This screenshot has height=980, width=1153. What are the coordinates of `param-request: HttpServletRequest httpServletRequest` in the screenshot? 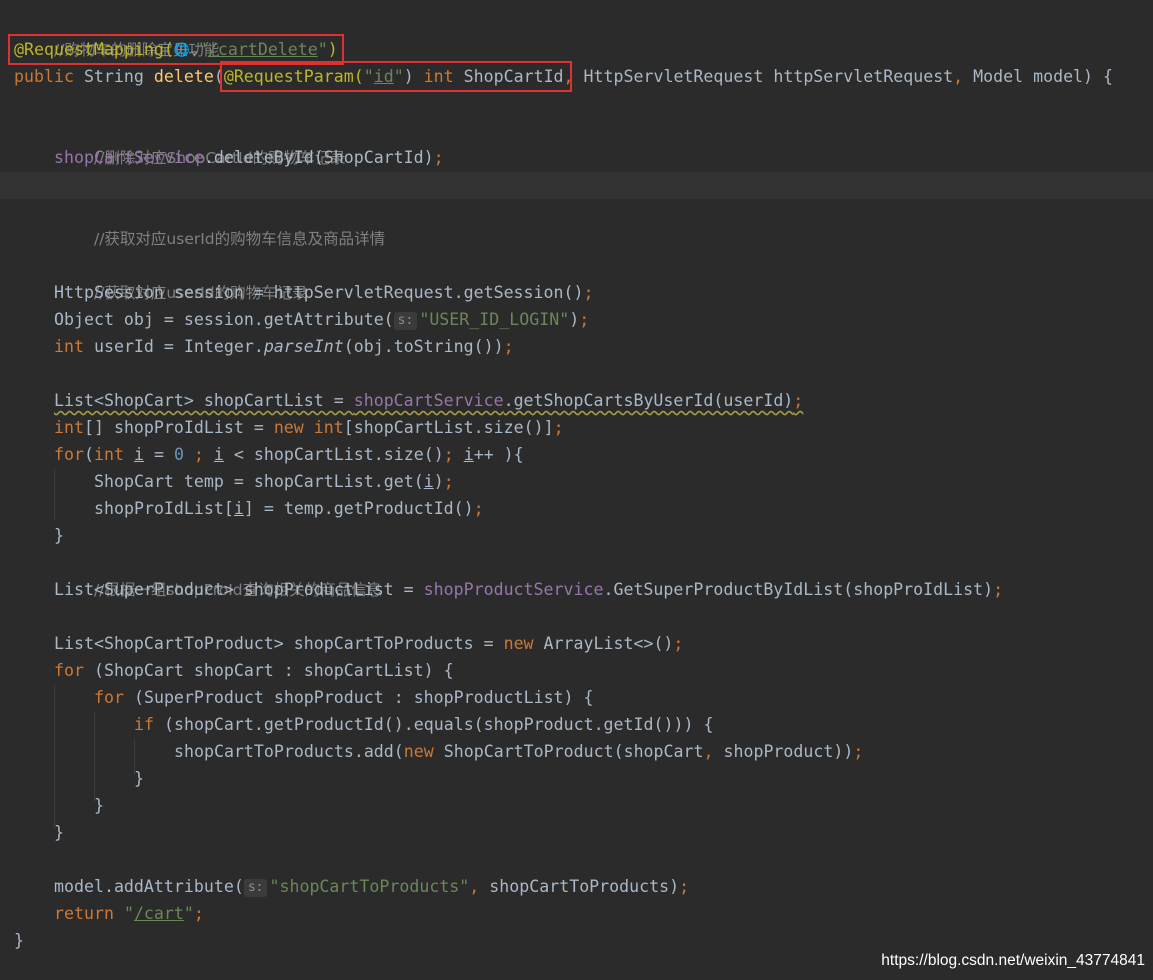 It's located at (768, 76).